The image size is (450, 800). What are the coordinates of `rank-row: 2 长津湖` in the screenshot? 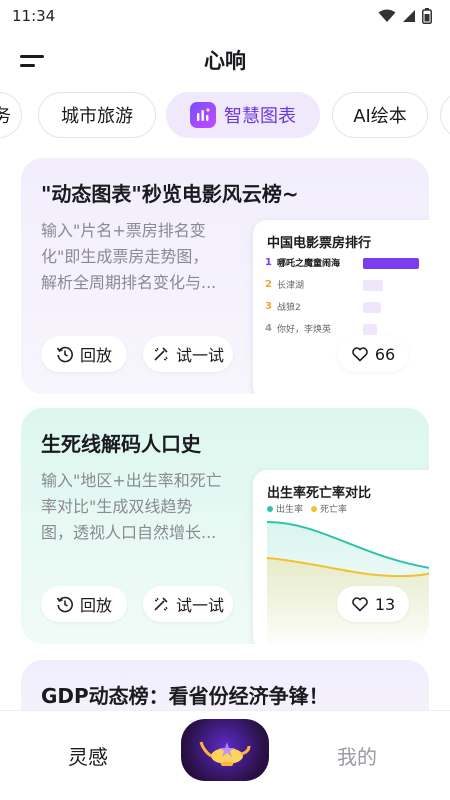 It's located at (347, 284).